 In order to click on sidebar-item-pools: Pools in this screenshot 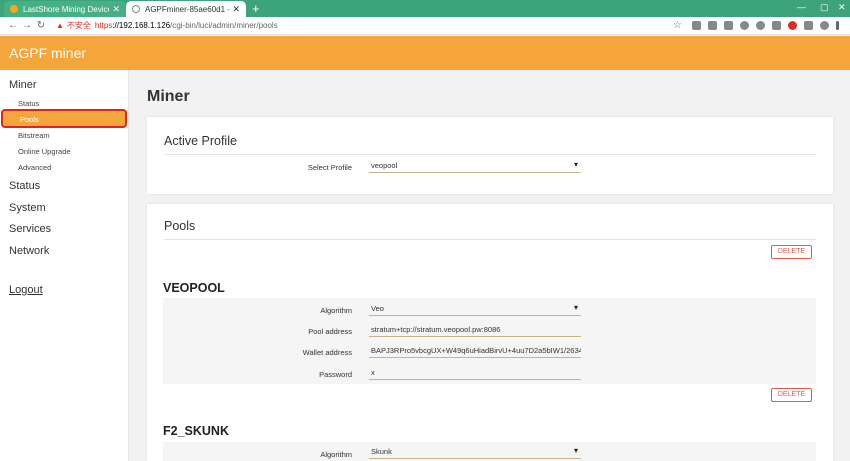, I will do `click(64, 118)`.